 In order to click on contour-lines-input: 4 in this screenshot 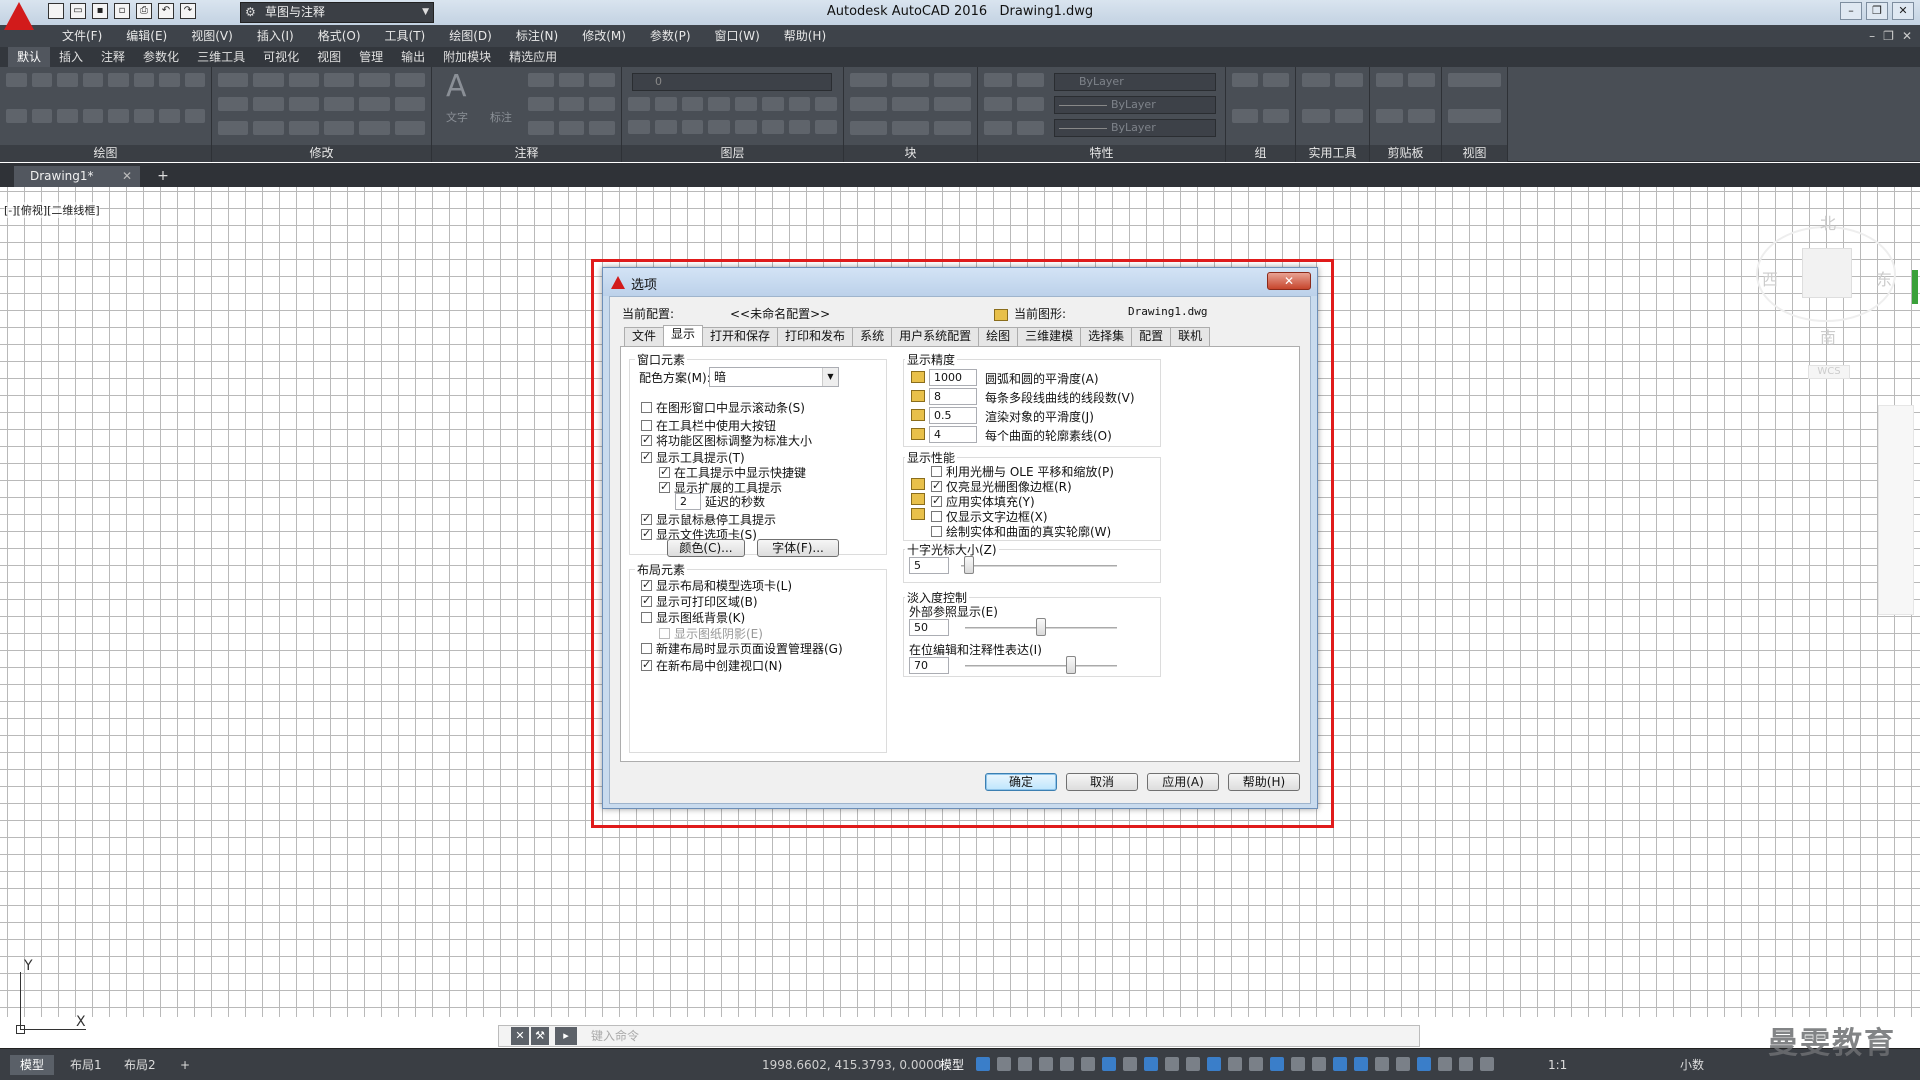, I will do `click(953, 434)`.